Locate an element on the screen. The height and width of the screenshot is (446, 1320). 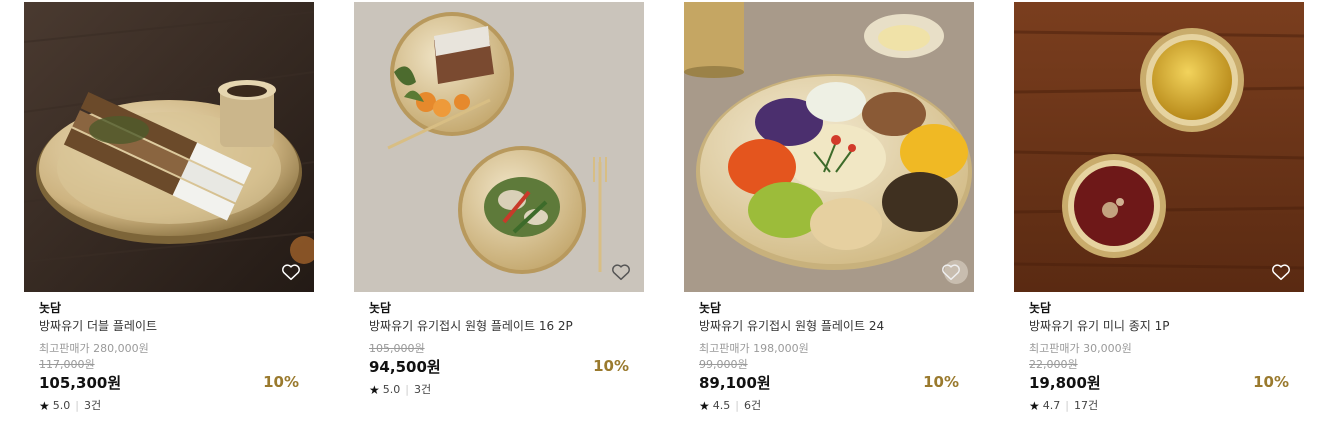
max-price: 최고판매가 198,000원 is located at coordinates (754, 348).